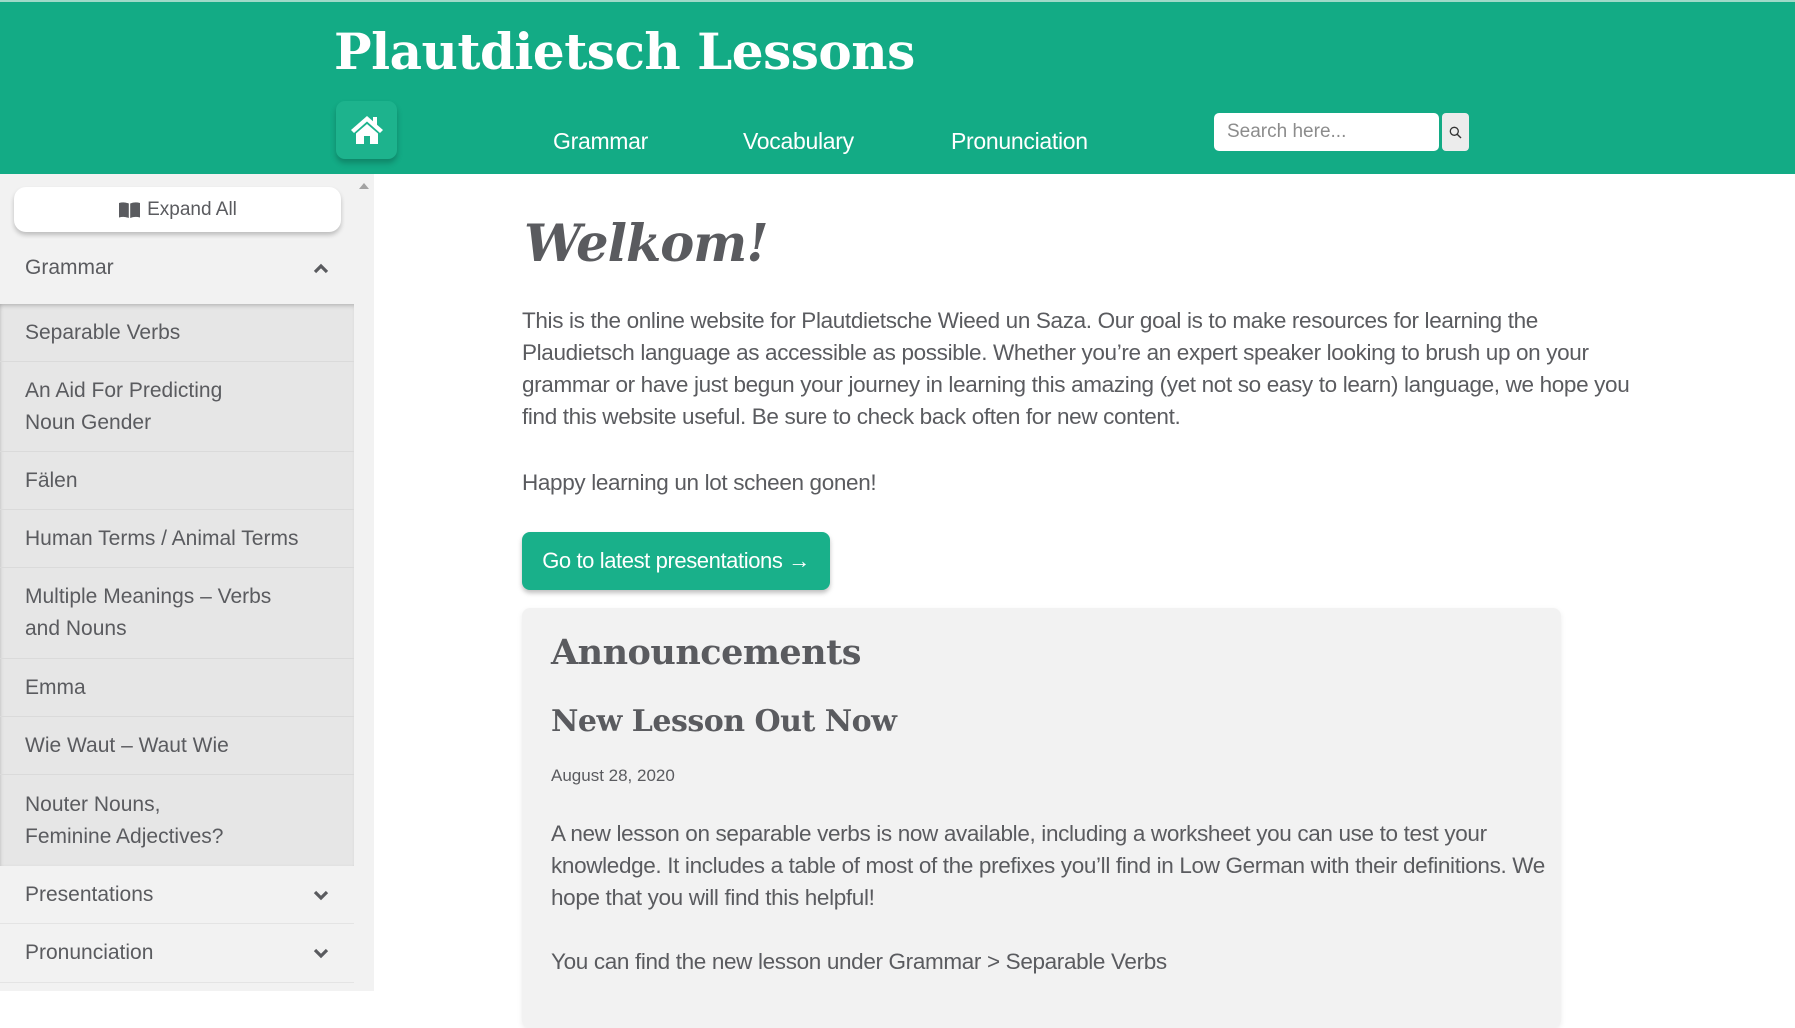  Describe the element at coordinates (624, 51) in the screenshot. I see `site-title: Plautdietsch Lessons` at that location.